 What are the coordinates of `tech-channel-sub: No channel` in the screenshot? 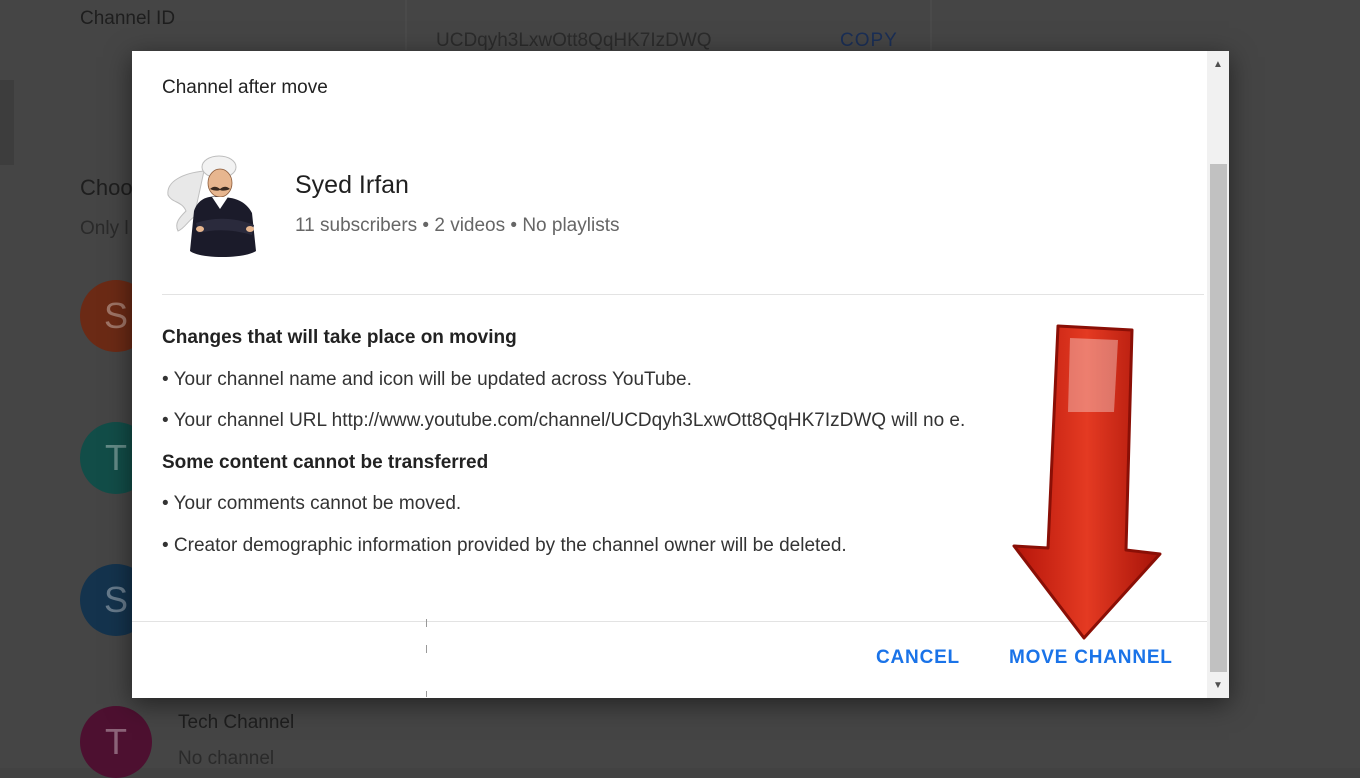 It's located at (226, 758).